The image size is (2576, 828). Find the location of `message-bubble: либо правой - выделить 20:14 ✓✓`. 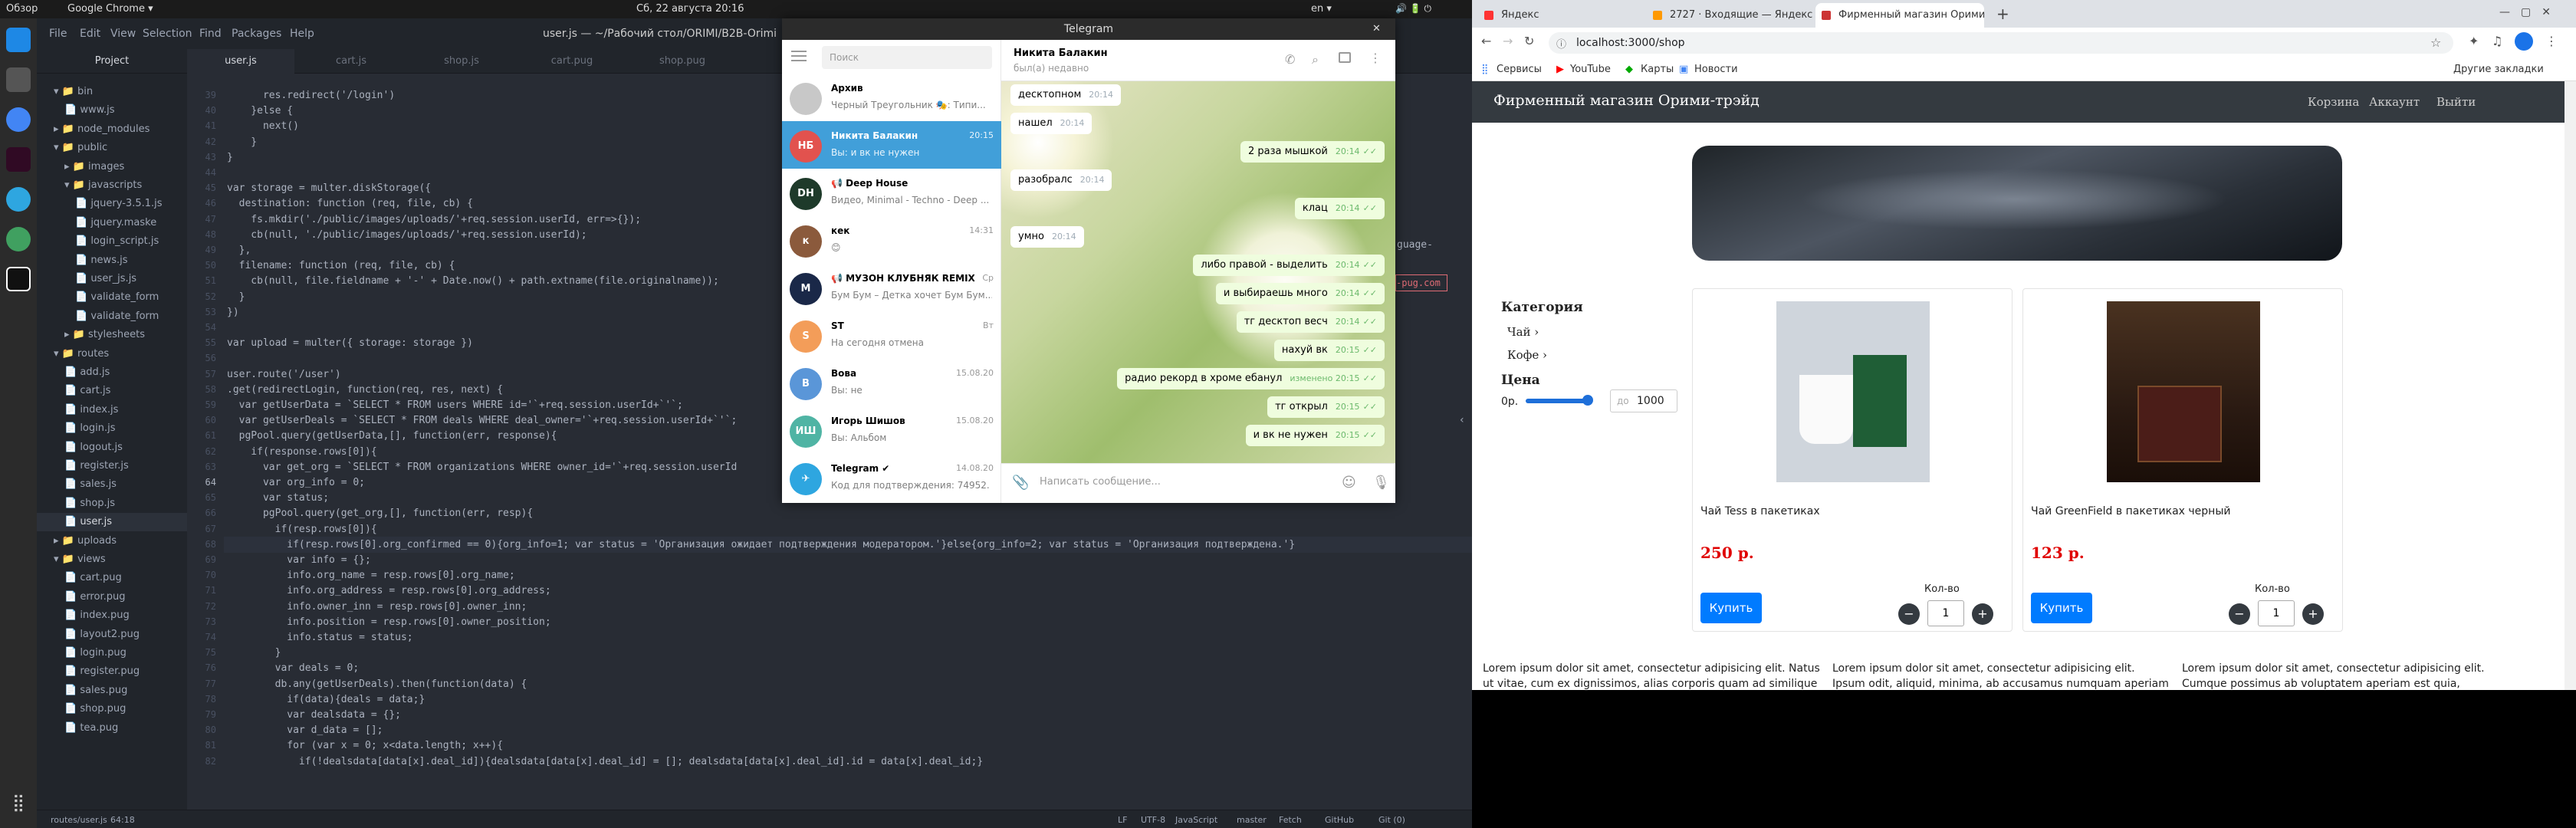

message-bubble: либо правой - выделить 20:14 ✓✓ is located at coordinates (1289, 265).